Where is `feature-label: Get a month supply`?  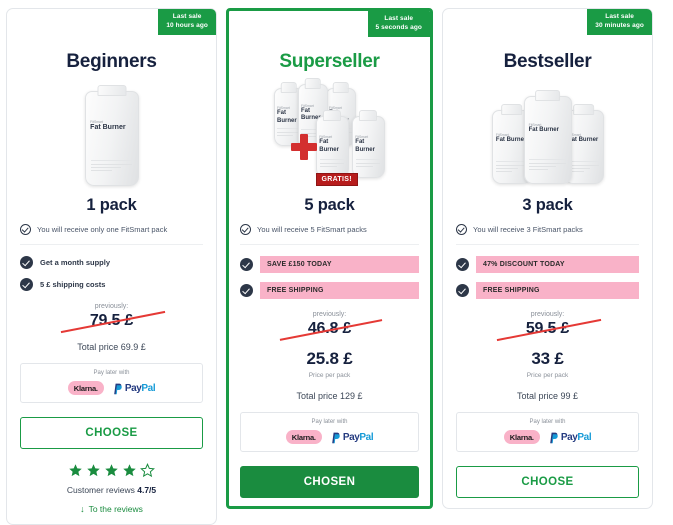 feature-label: Get a month supply is located at coordinates (75, 262).